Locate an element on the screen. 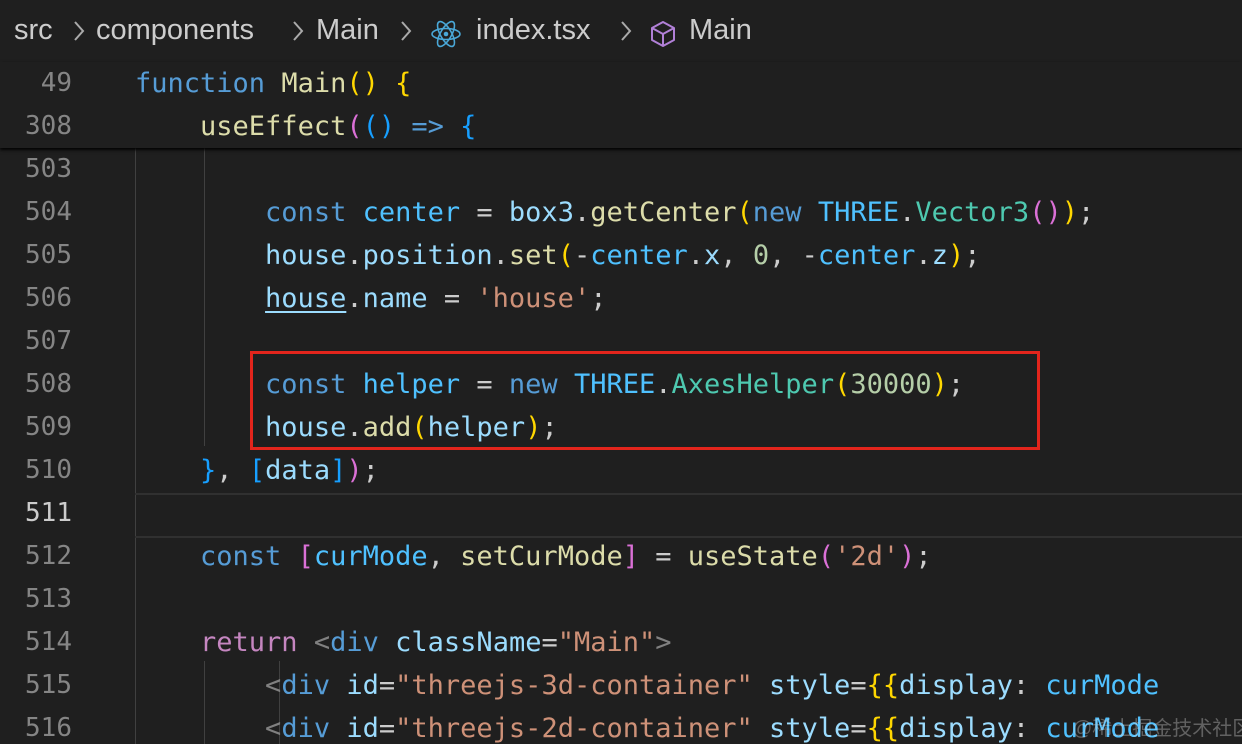  line-number: 512 is located at coordinates (48, 556).